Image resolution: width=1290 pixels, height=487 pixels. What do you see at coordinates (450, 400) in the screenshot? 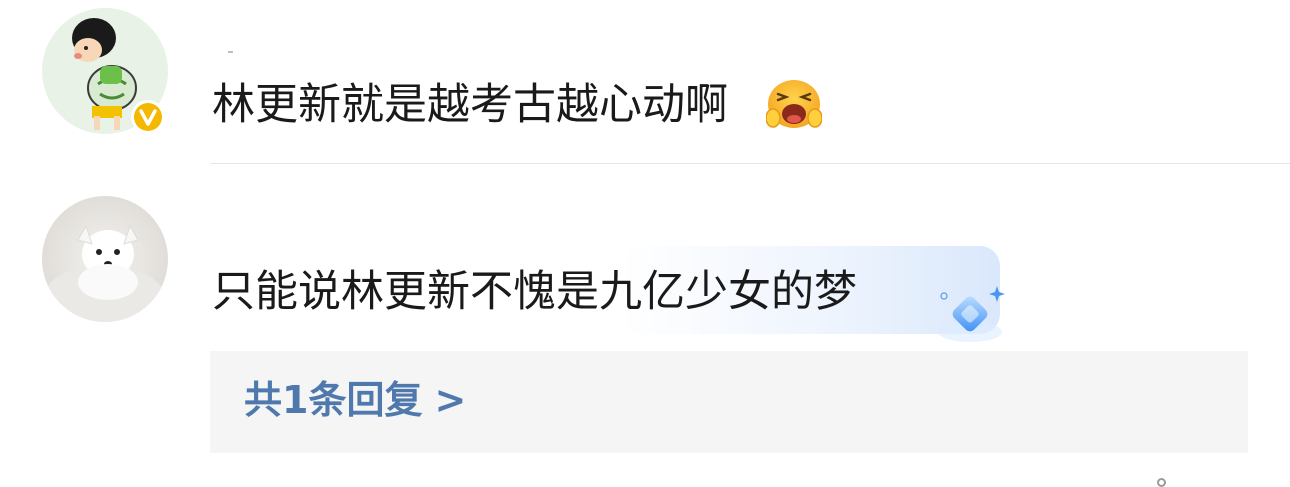
I see `chevron-right-icon: >` at bounding box center [450, 400].